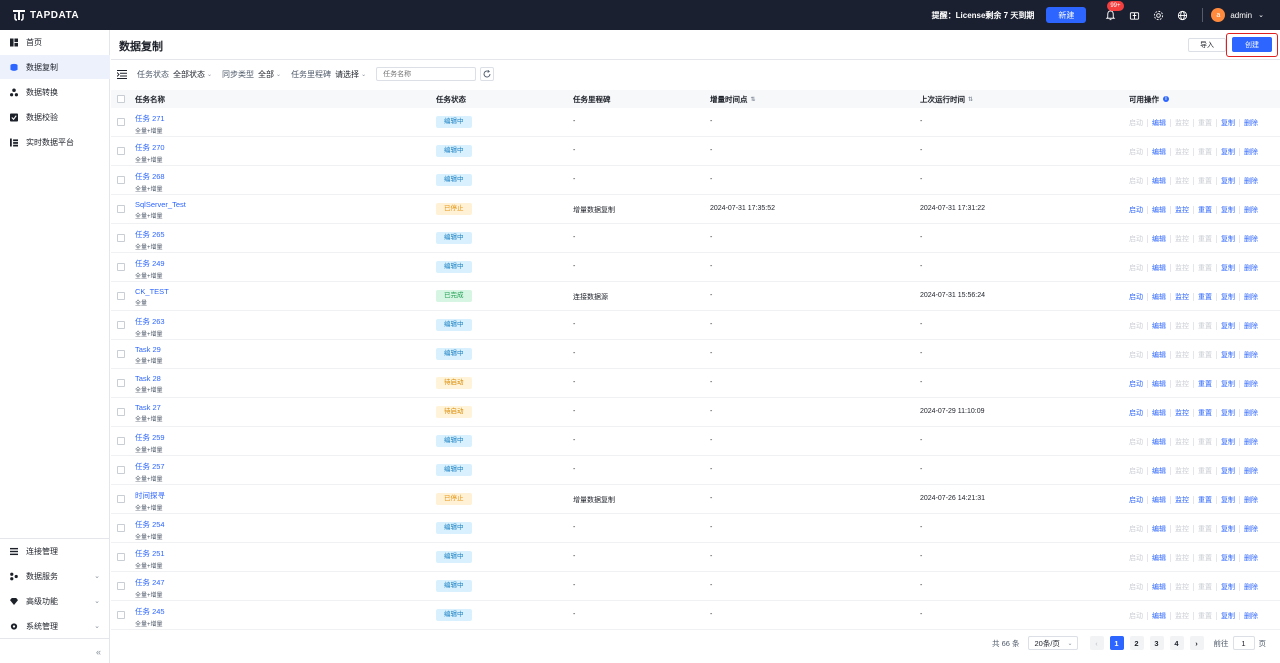 The height and width of the screenshot is (663, 1280). I want to click on task-name-link: 时间探寻, so click(150, 495).